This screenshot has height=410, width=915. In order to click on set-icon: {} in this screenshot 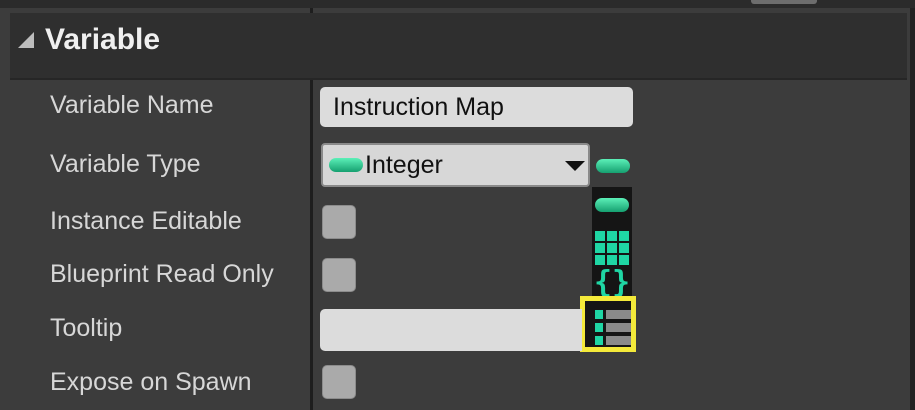, I will do `click(612, 282)`.